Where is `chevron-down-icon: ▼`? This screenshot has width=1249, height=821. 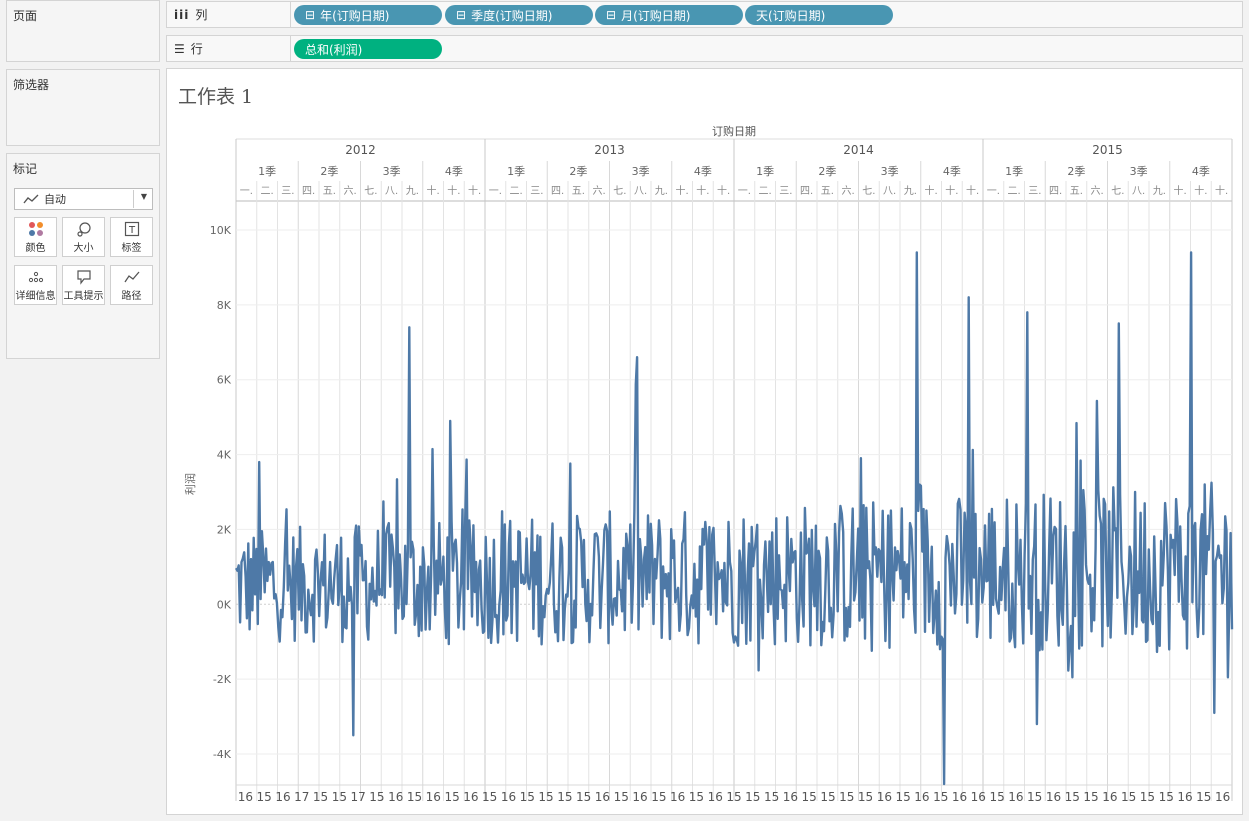 chevron-down-icon: ▼ is located at coordinates (144, 196).